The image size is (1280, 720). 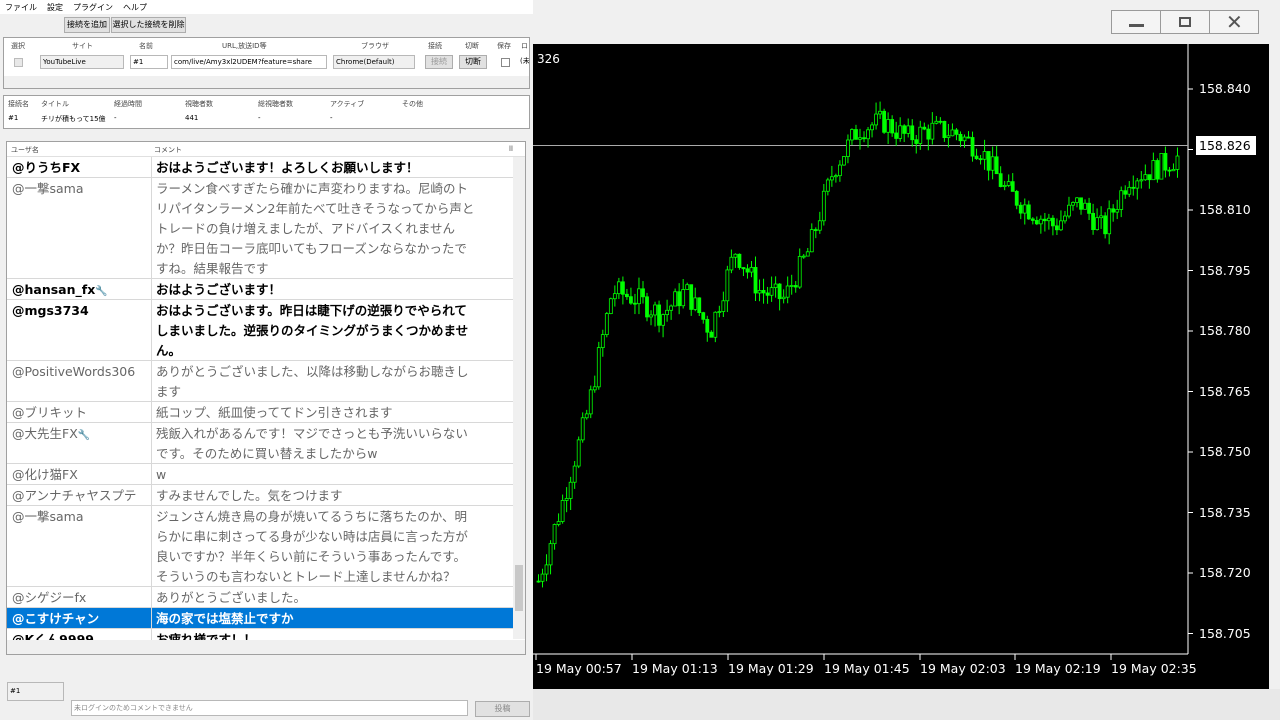 What do you see at coordinates (46, 167) in the screenshot?
I see `comment-user: @りうちFX` at bounding box center [46, 167].